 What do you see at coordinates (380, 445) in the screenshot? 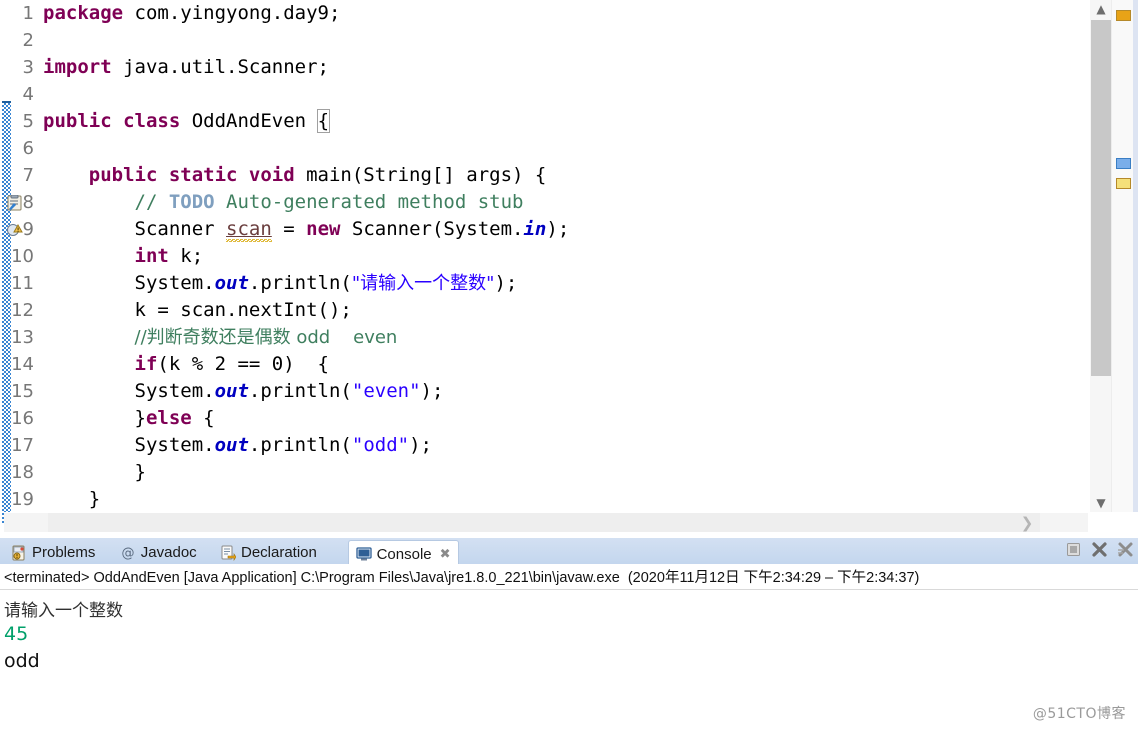
I see `code-token: "odd"` at bounding box center [380, 445].